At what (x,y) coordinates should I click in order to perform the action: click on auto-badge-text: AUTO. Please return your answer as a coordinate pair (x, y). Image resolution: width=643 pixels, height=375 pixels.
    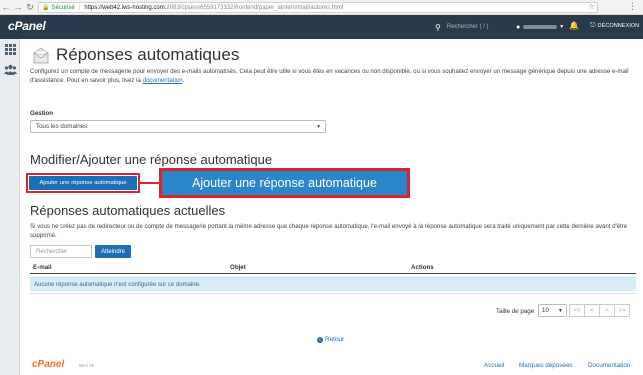
    Looking at the image, I should click on (41, 55).